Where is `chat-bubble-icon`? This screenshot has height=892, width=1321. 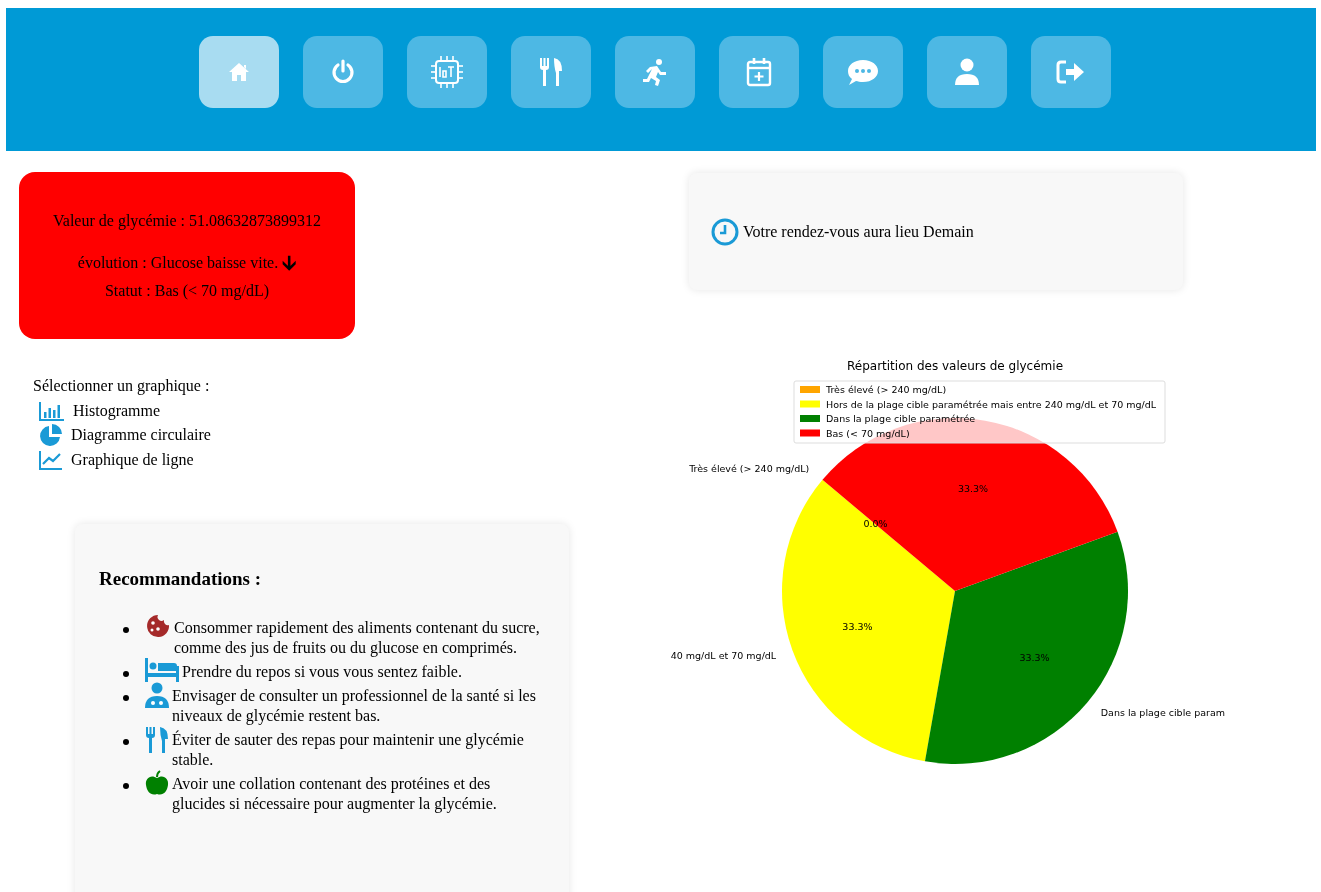 chat-bubble-icon is located at coordinates (863, 72).